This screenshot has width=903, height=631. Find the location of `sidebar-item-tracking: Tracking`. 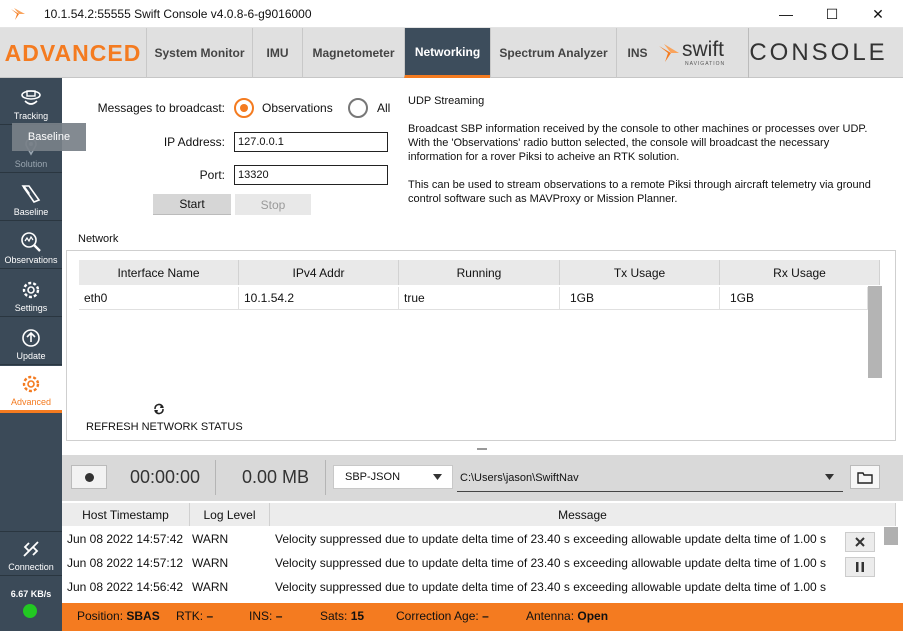

sidebar-item-tracking: Tracking is located at coordinates (31, 101).